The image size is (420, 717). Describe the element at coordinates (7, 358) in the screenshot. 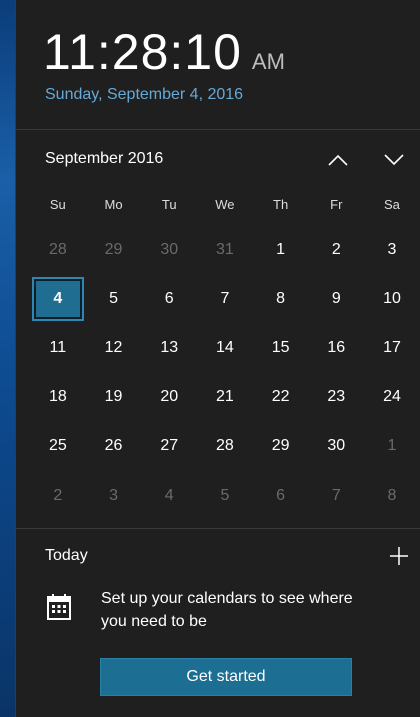

I see `desktop-background` at that location.